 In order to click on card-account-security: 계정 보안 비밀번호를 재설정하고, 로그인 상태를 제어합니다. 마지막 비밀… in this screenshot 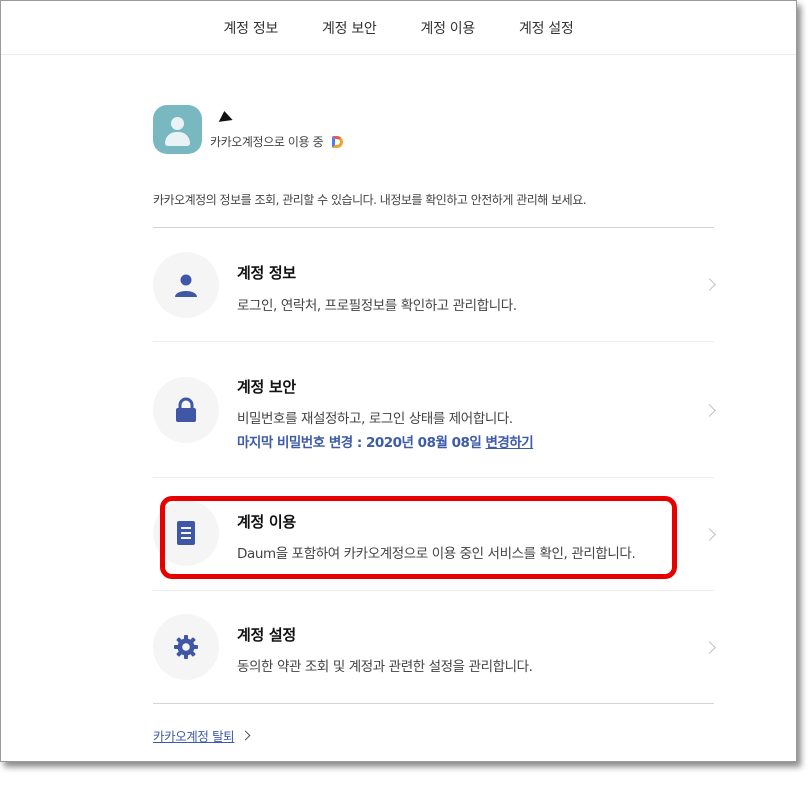, I will do `click(434, 409)`.